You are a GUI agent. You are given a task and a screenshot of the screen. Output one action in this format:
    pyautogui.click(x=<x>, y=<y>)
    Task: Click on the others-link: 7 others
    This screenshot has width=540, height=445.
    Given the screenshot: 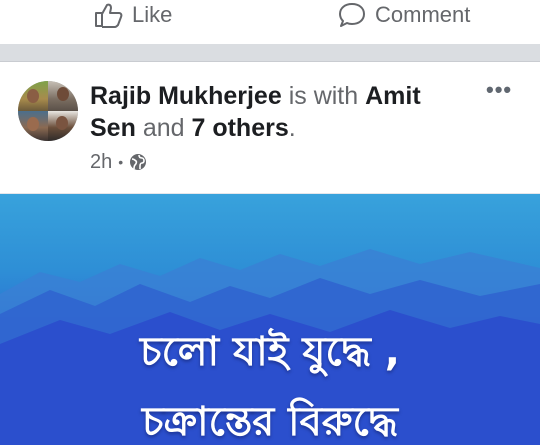 What is the action you would take?
    pyautogui.click(x=239, y=128)
    